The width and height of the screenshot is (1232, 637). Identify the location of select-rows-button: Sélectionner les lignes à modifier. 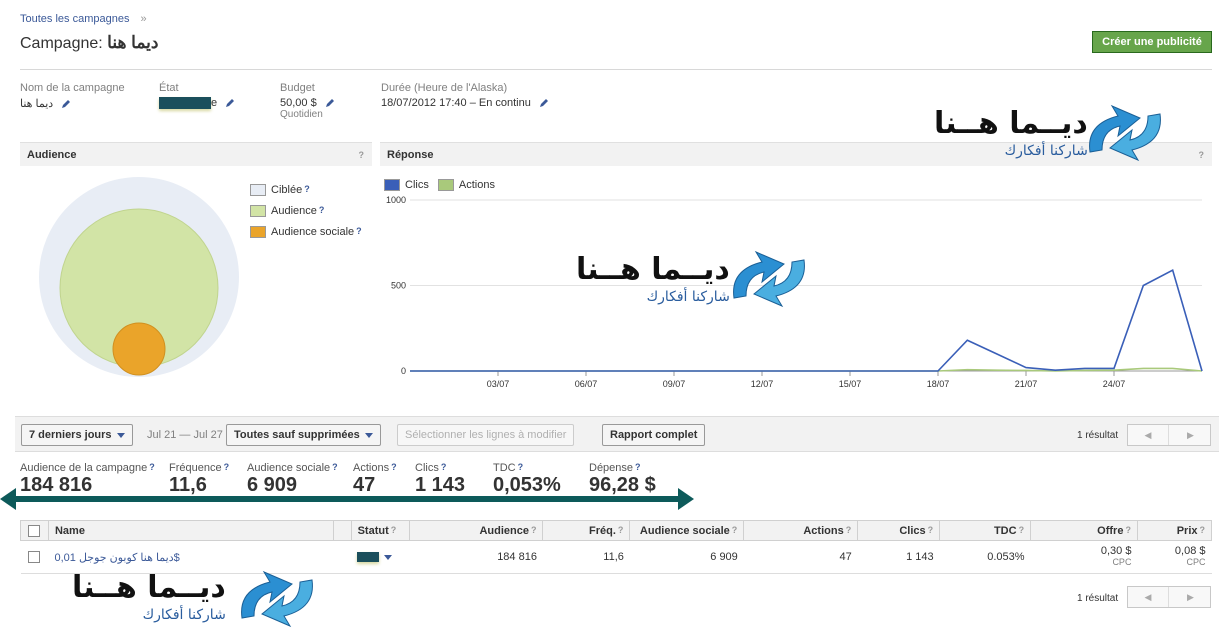
(486, 435).